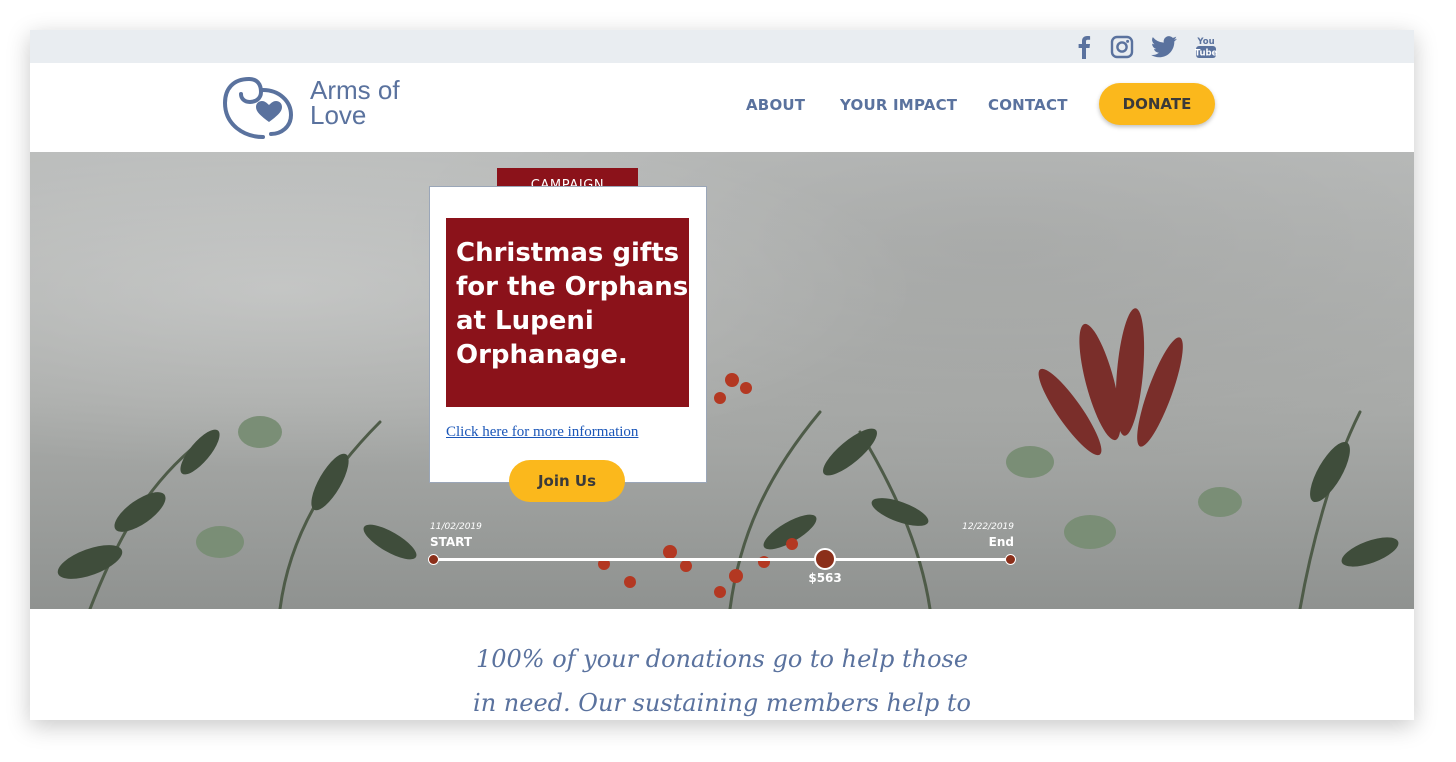 This screenshot has height=762, width=1456. I want to click on brand-name: Arms of Love, so click(355, 103).